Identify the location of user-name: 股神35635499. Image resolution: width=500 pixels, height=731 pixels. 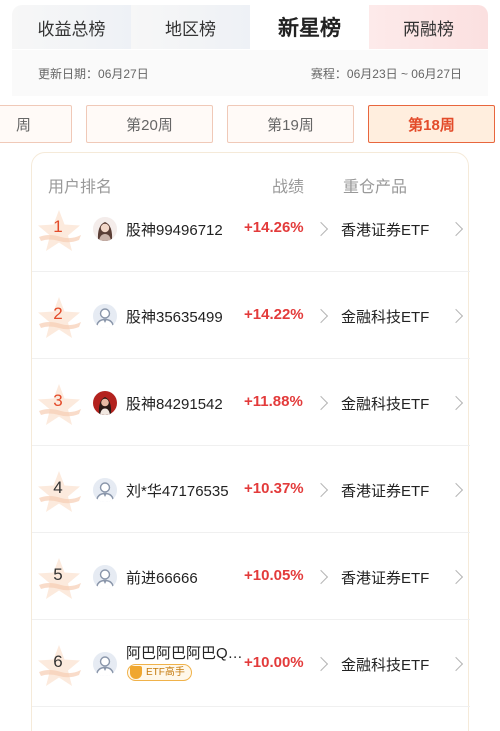
(174, 316).